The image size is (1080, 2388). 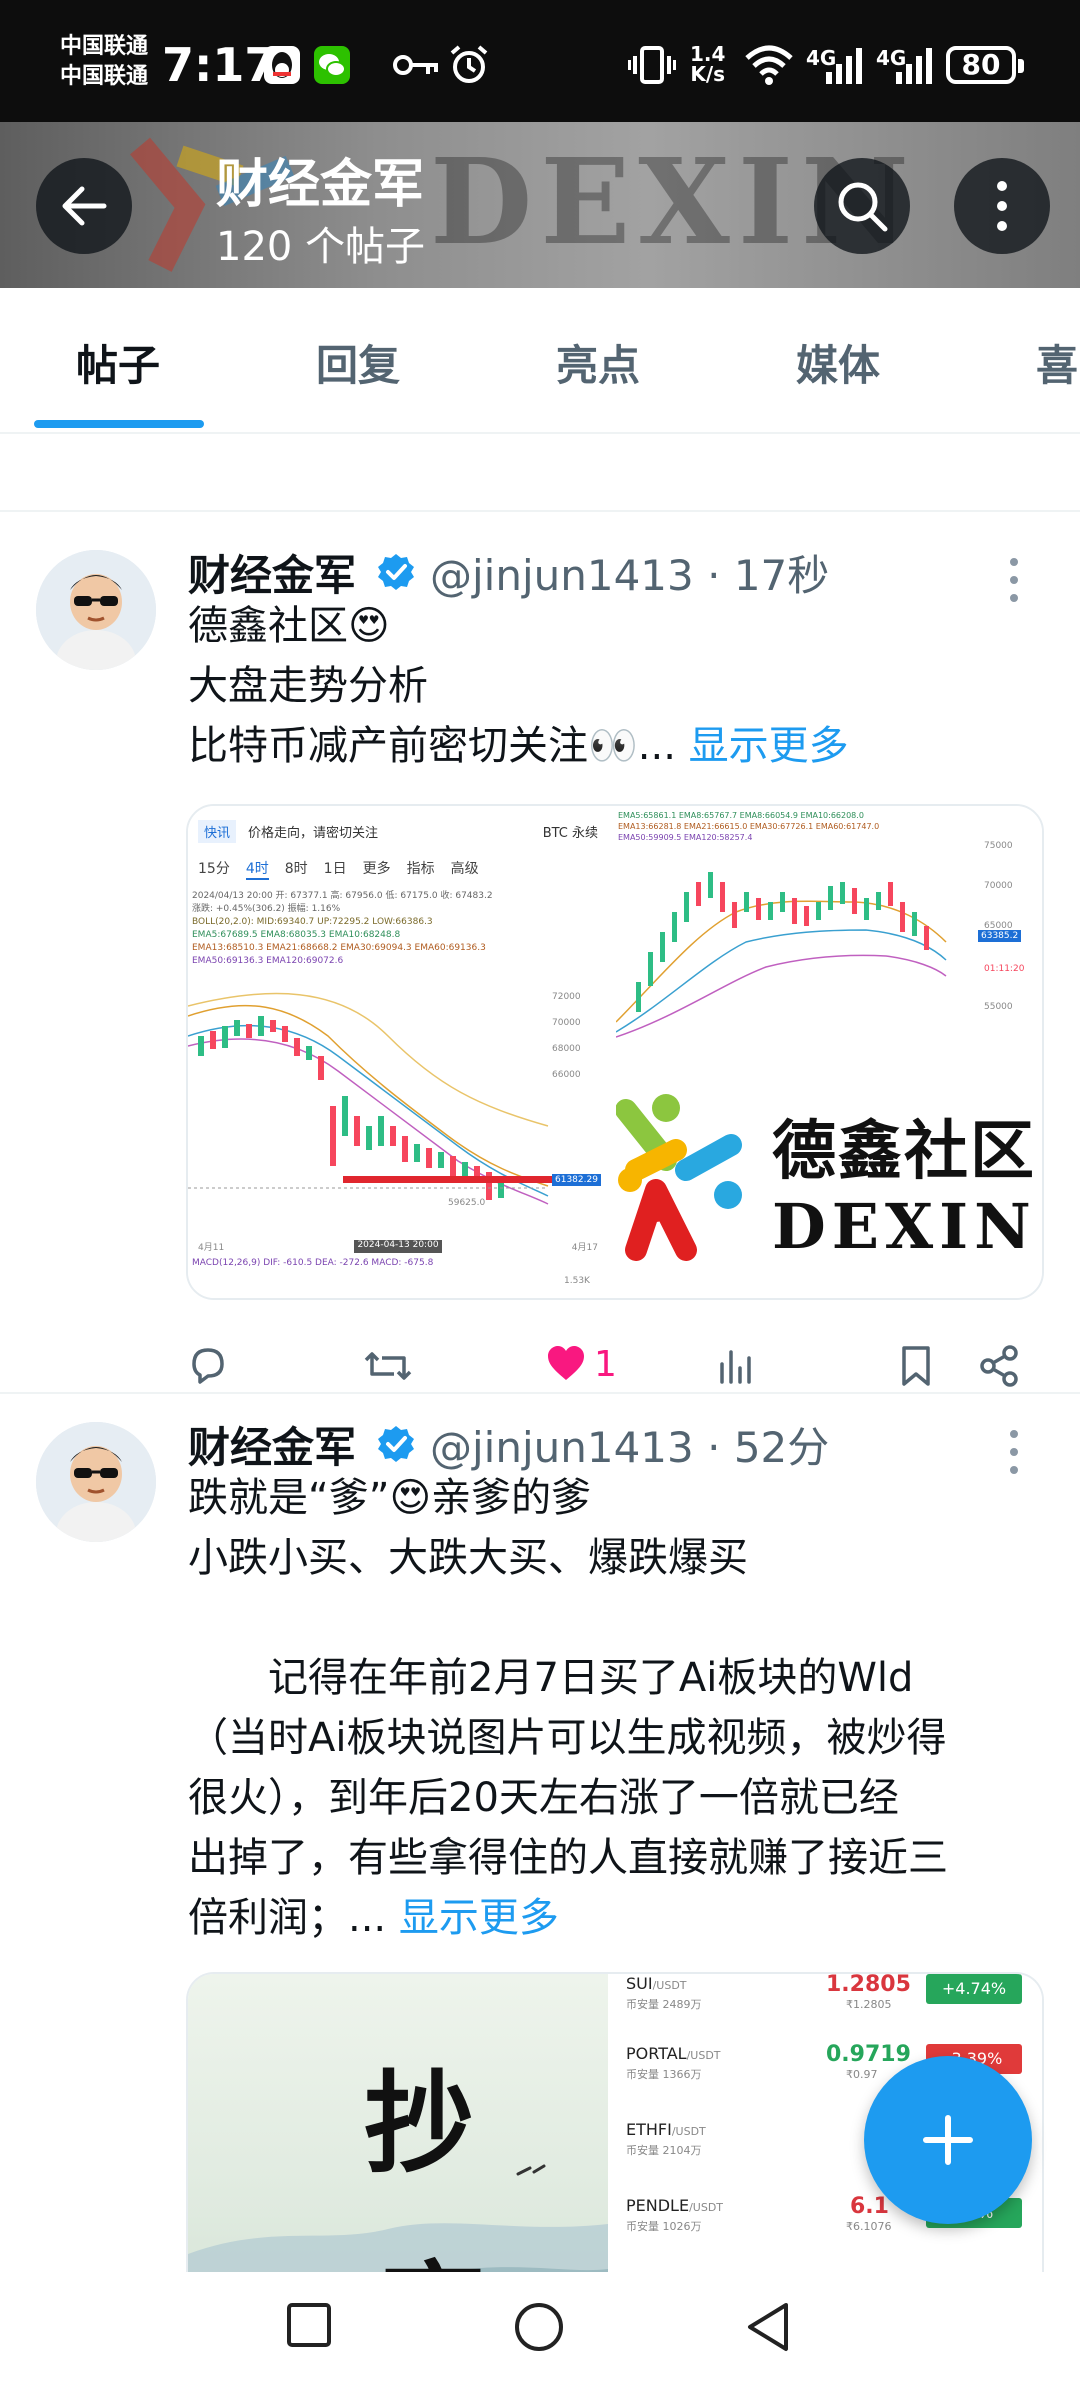 I want to click on post-text-line: （当时Ai板块说图片可以生成视频，被炒得, so click(x=567, y=1738).